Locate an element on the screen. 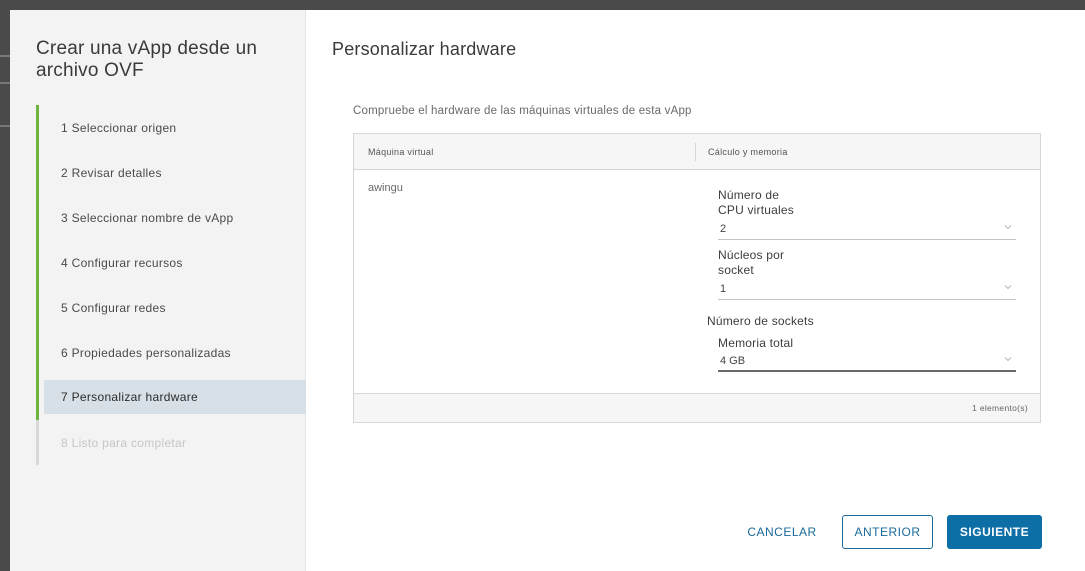  cpu-count-label: Número de CPU virtuales is located at coordinates (756, 203).